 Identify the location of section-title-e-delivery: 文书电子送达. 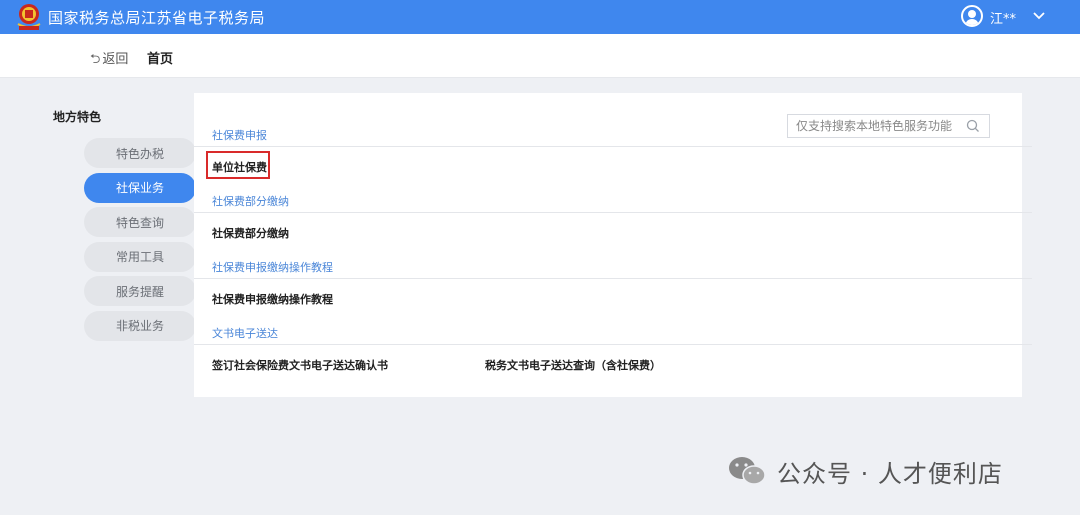
(245, 333).